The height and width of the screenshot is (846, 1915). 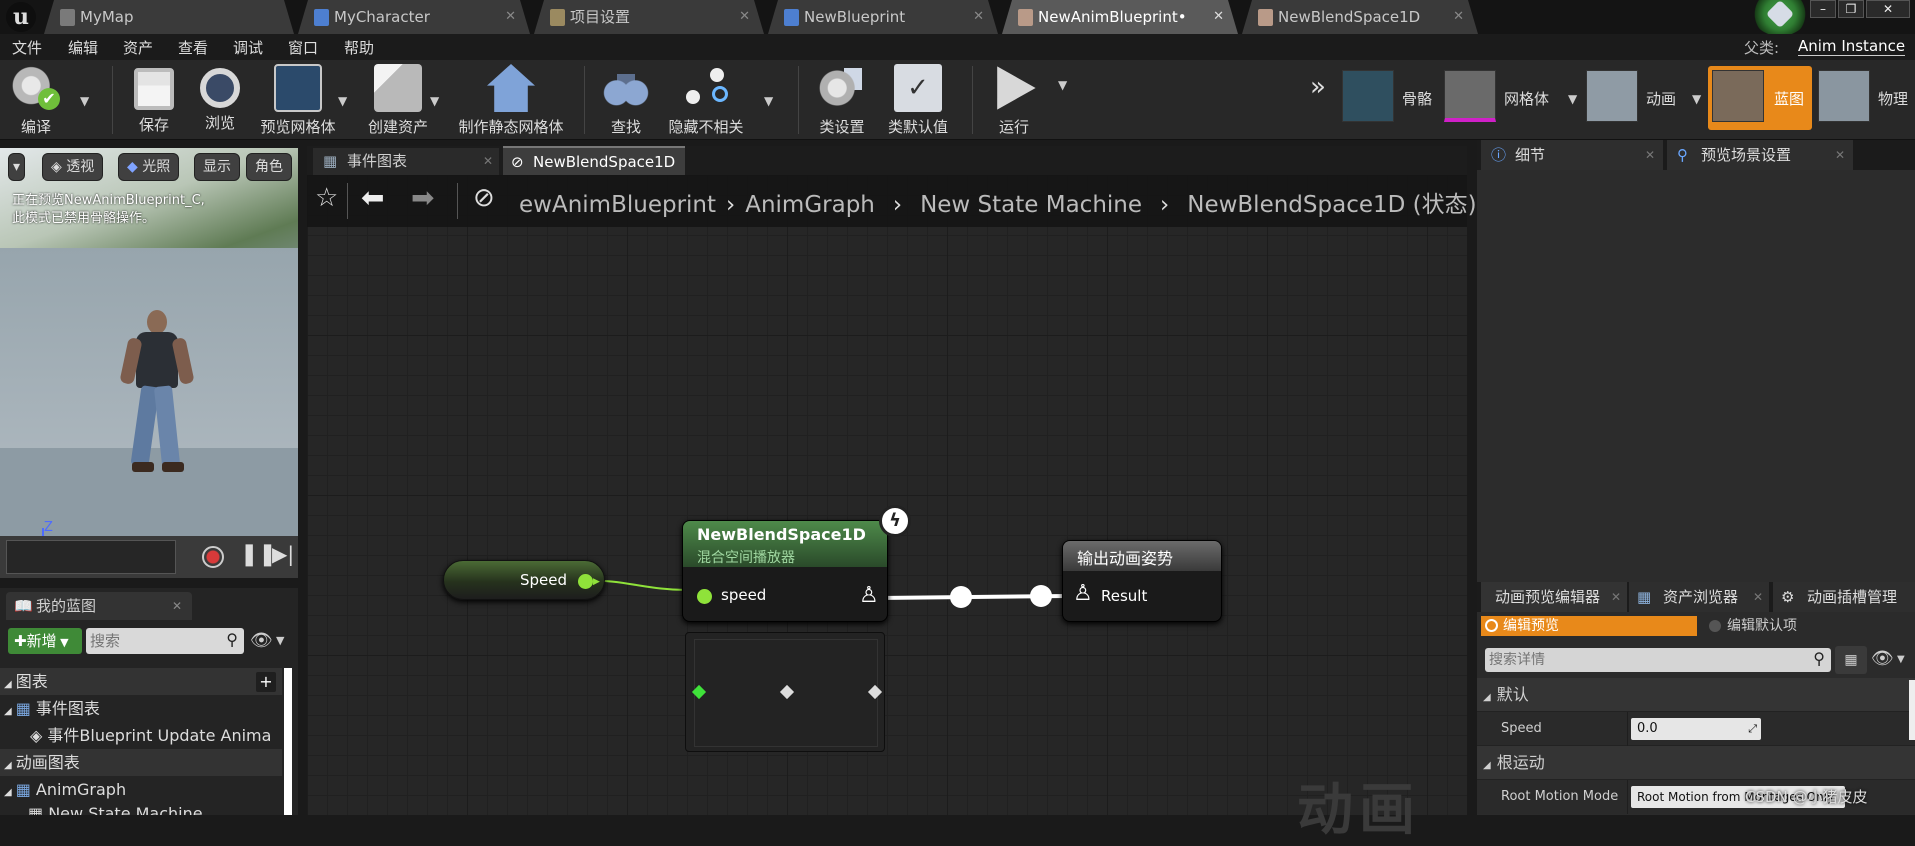 What do you see at coordinates (1639, 660) in the screenshot?
I see `details-search-input` at bounding box center [1639, 660].